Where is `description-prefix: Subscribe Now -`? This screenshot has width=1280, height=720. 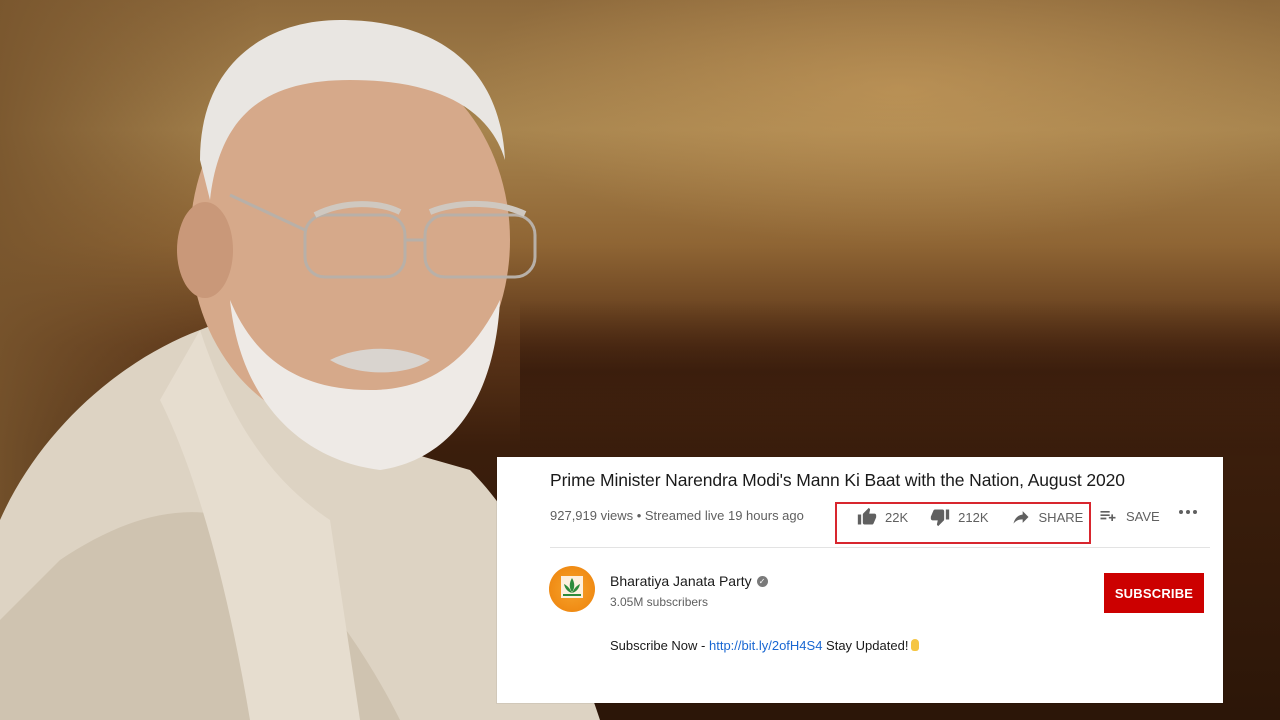 description-prefix: Subscribe Now - is located at coordinates (659, 645).